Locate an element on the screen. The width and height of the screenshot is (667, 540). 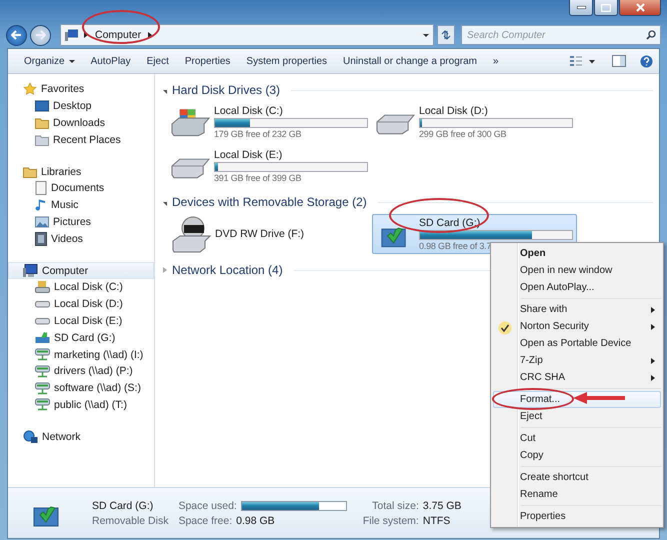
section-header: Devices with Removable Storage (2) is located at coordinates (269, 202).